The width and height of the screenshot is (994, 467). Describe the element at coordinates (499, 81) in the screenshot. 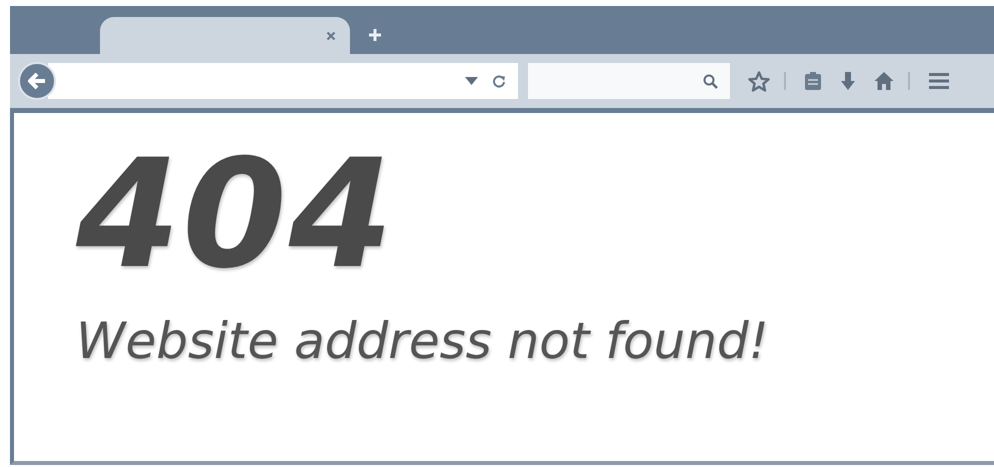

I see `reload-icon` at that location.